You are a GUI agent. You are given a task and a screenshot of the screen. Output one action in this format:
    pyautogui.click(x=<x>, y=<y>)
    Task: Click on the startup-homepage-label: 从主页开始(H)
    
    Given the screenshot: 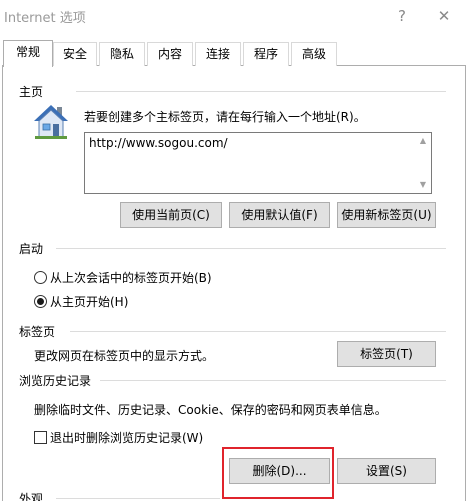 What is the action you would take?
    pyautogui.click(x=89, y=302)
    